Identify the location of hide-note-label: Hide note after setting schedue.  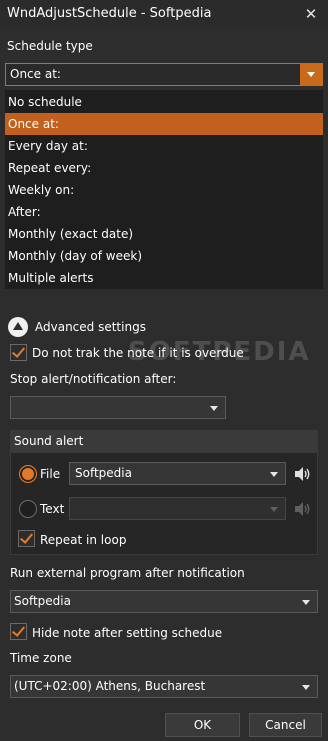
(127, 633).